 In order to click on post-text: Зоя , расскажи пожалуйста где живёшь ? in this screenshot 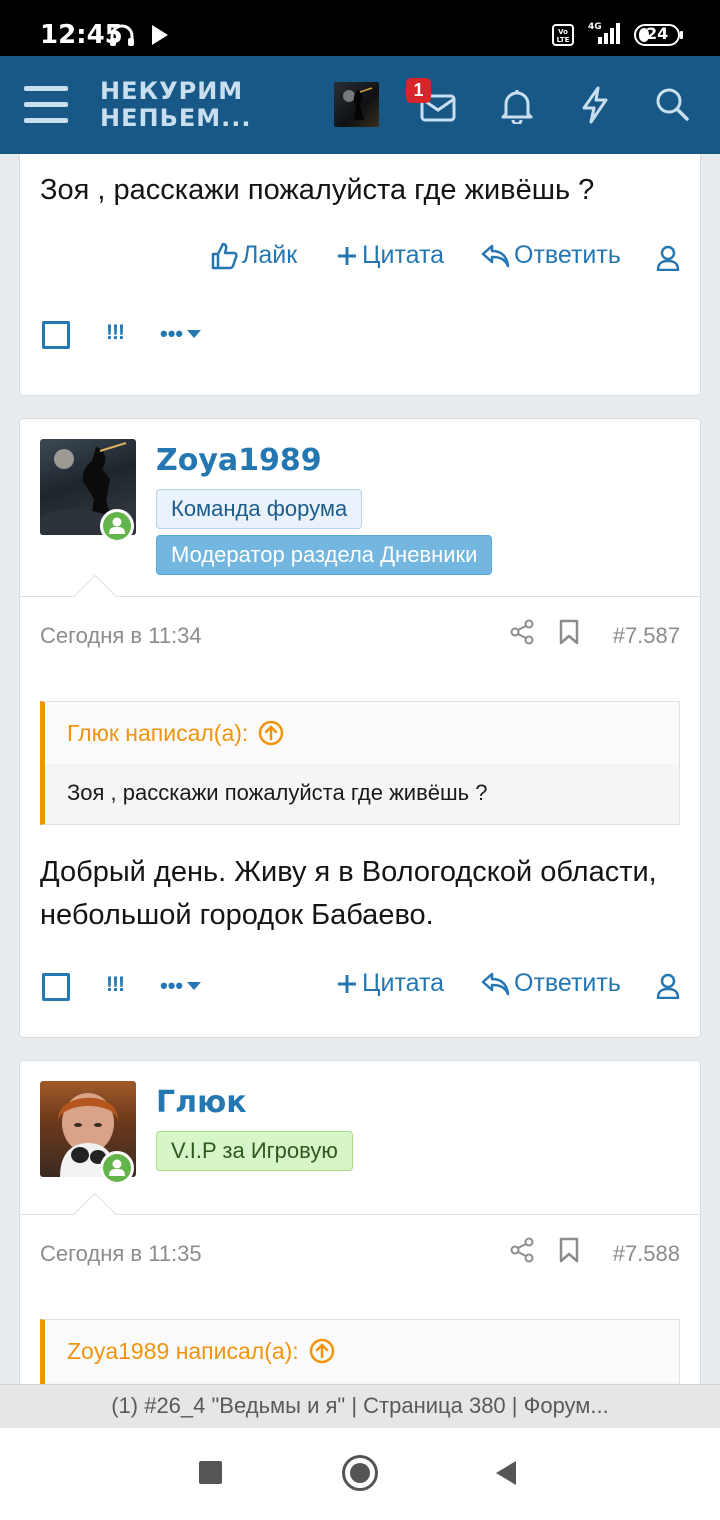, I will do `click(317, 190)`.